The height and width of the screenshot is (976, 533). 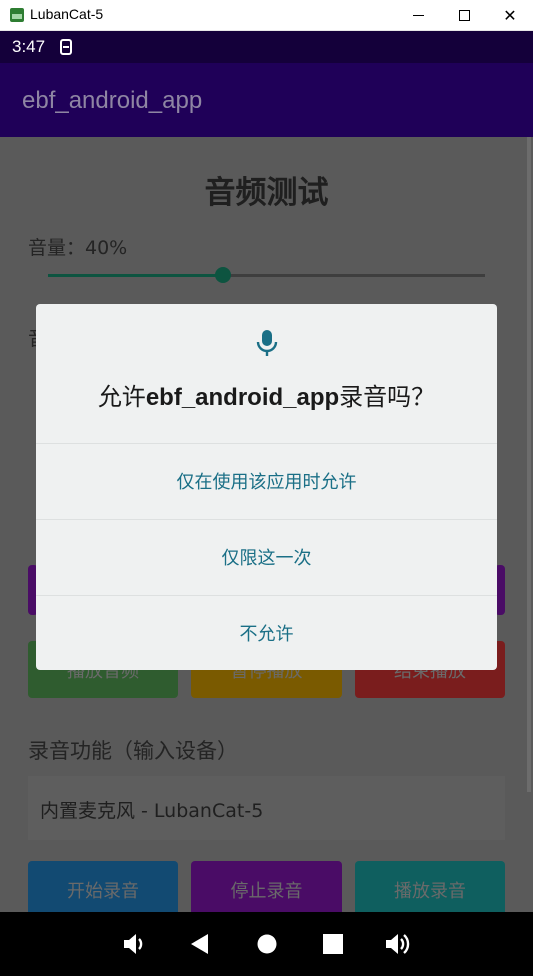 I want to click on minimize-button, so click(x=418, y=15).